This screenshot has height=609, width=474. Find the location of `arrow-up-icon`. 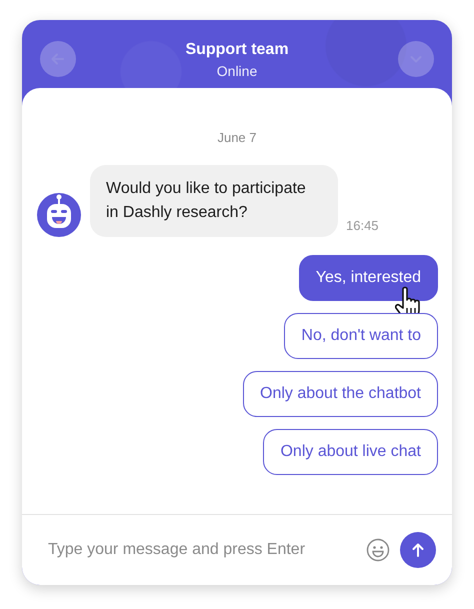

arrow-up-icon is located at coordinates (418, 550).